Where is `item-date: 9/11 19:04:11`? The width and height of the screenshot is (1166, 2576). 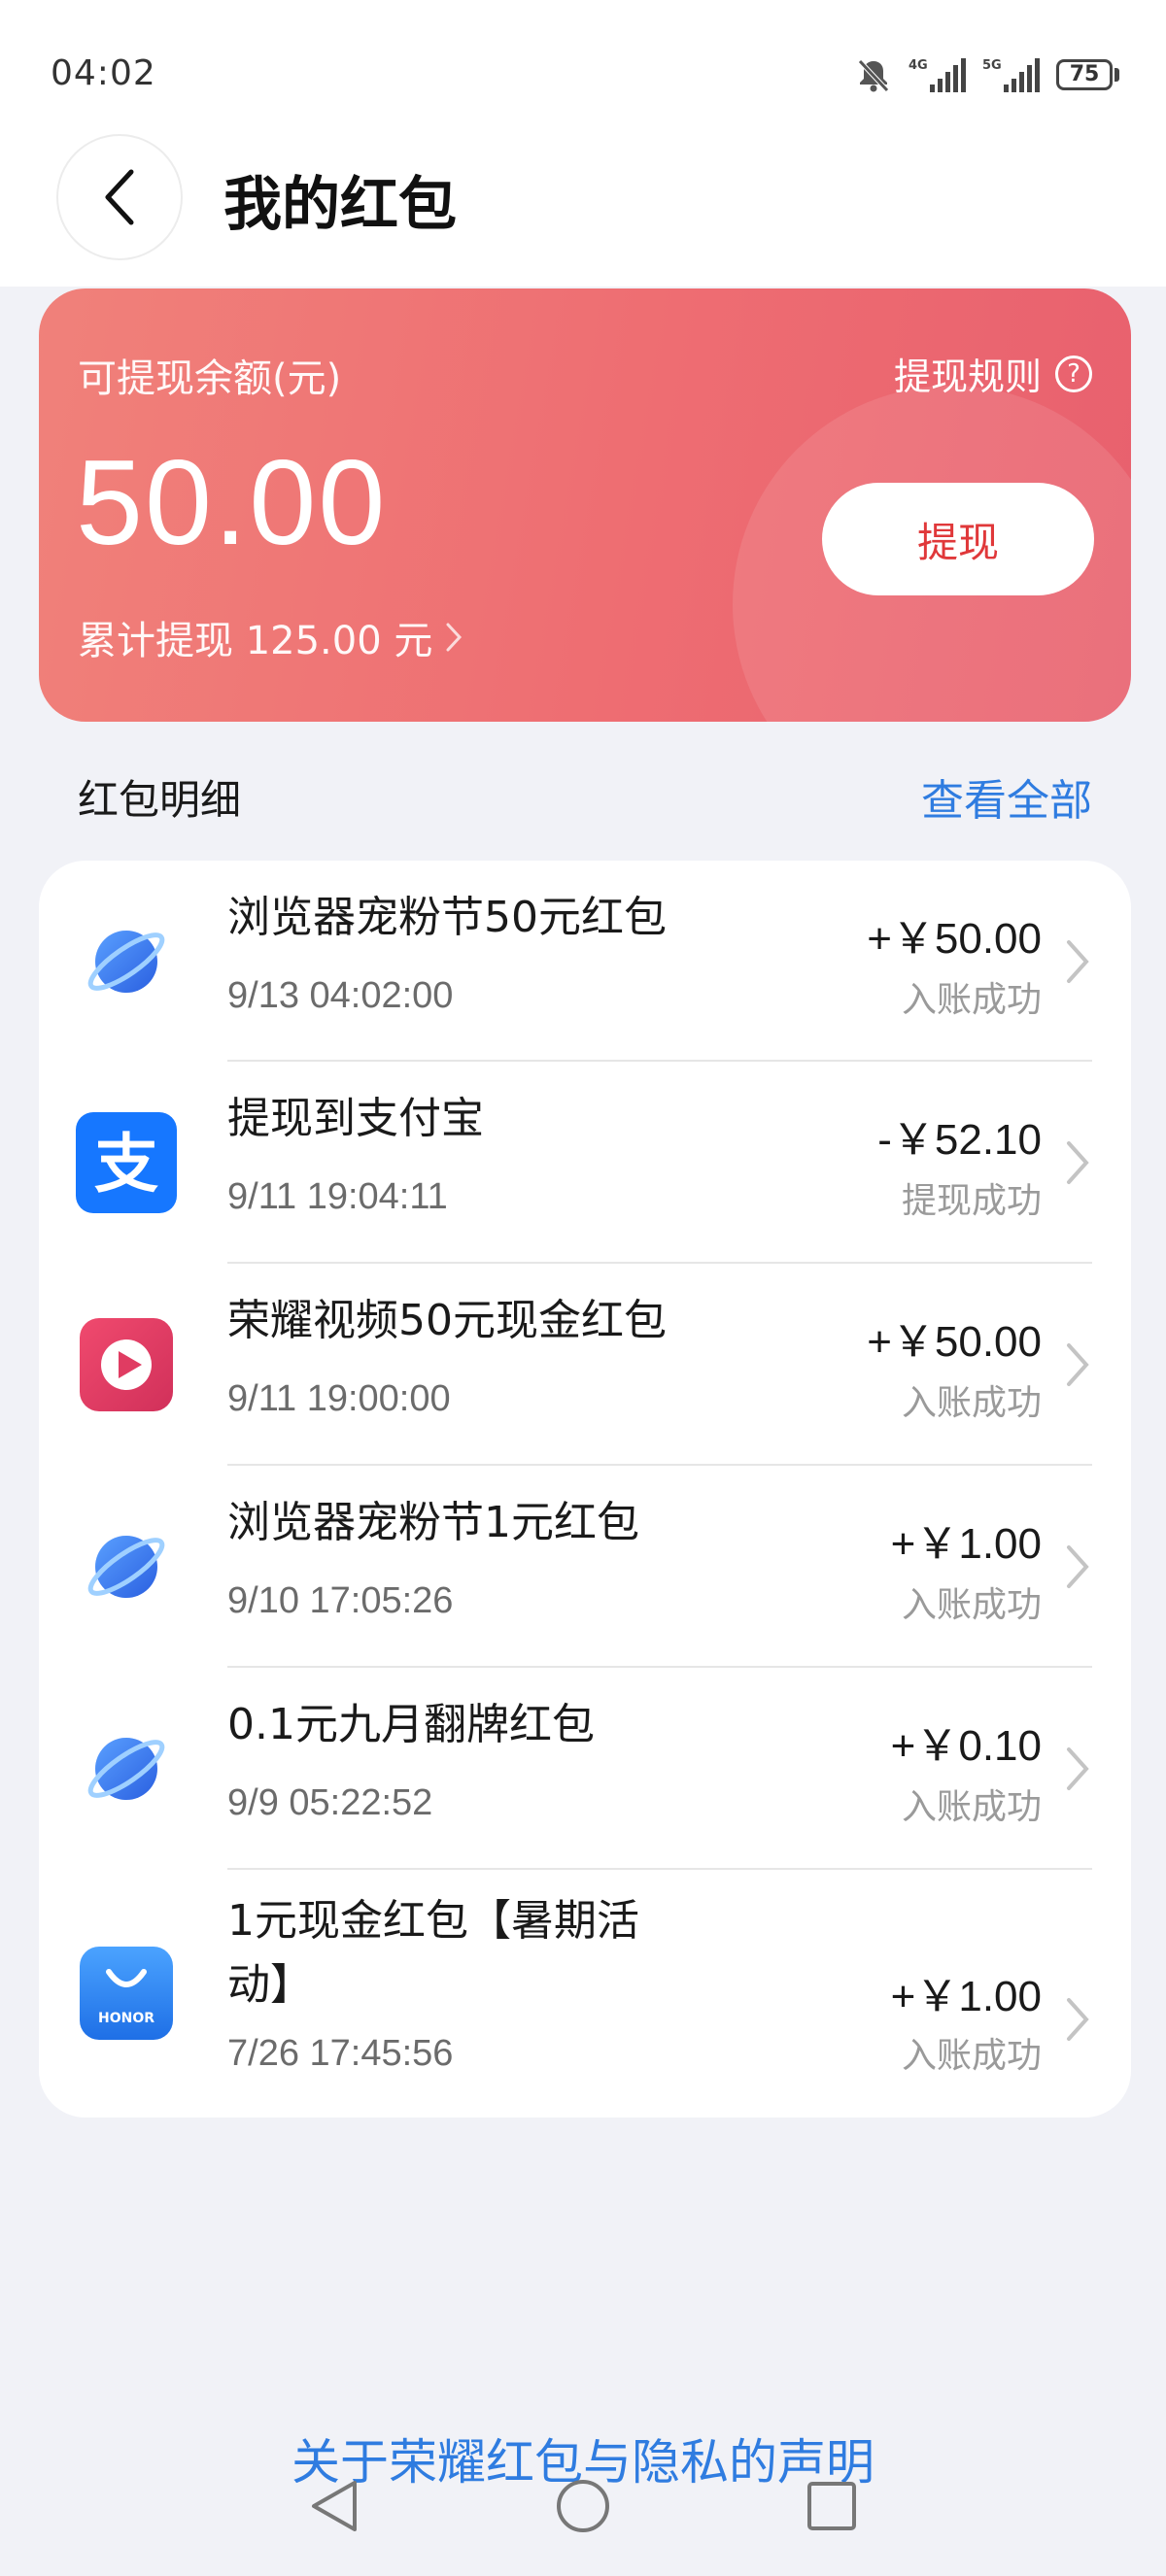
item-date: 9/11 19:04:11 is located at coordinates (337, 1196).